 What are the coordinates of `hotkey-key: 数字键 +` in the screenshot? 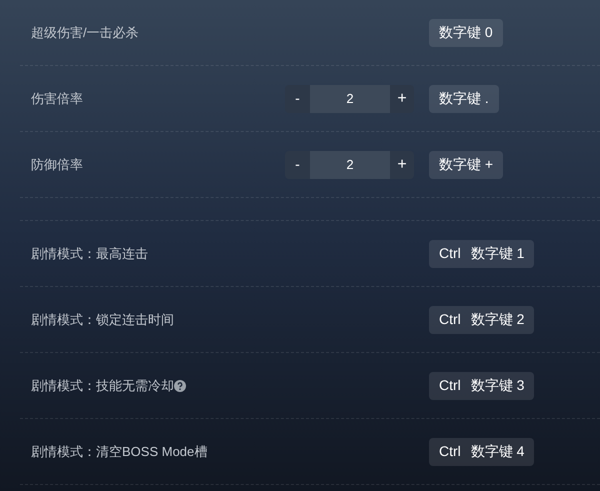 It's located at (466, 164).